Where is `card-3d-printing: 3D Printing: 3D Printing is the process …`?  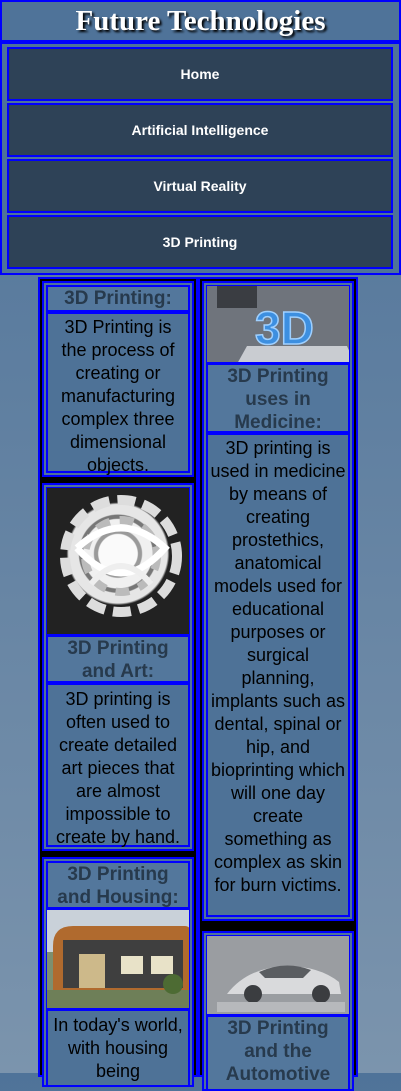
card-3d-printing: 3D Printing: 3D Printing is the process … is located at coordinates (118, 379).